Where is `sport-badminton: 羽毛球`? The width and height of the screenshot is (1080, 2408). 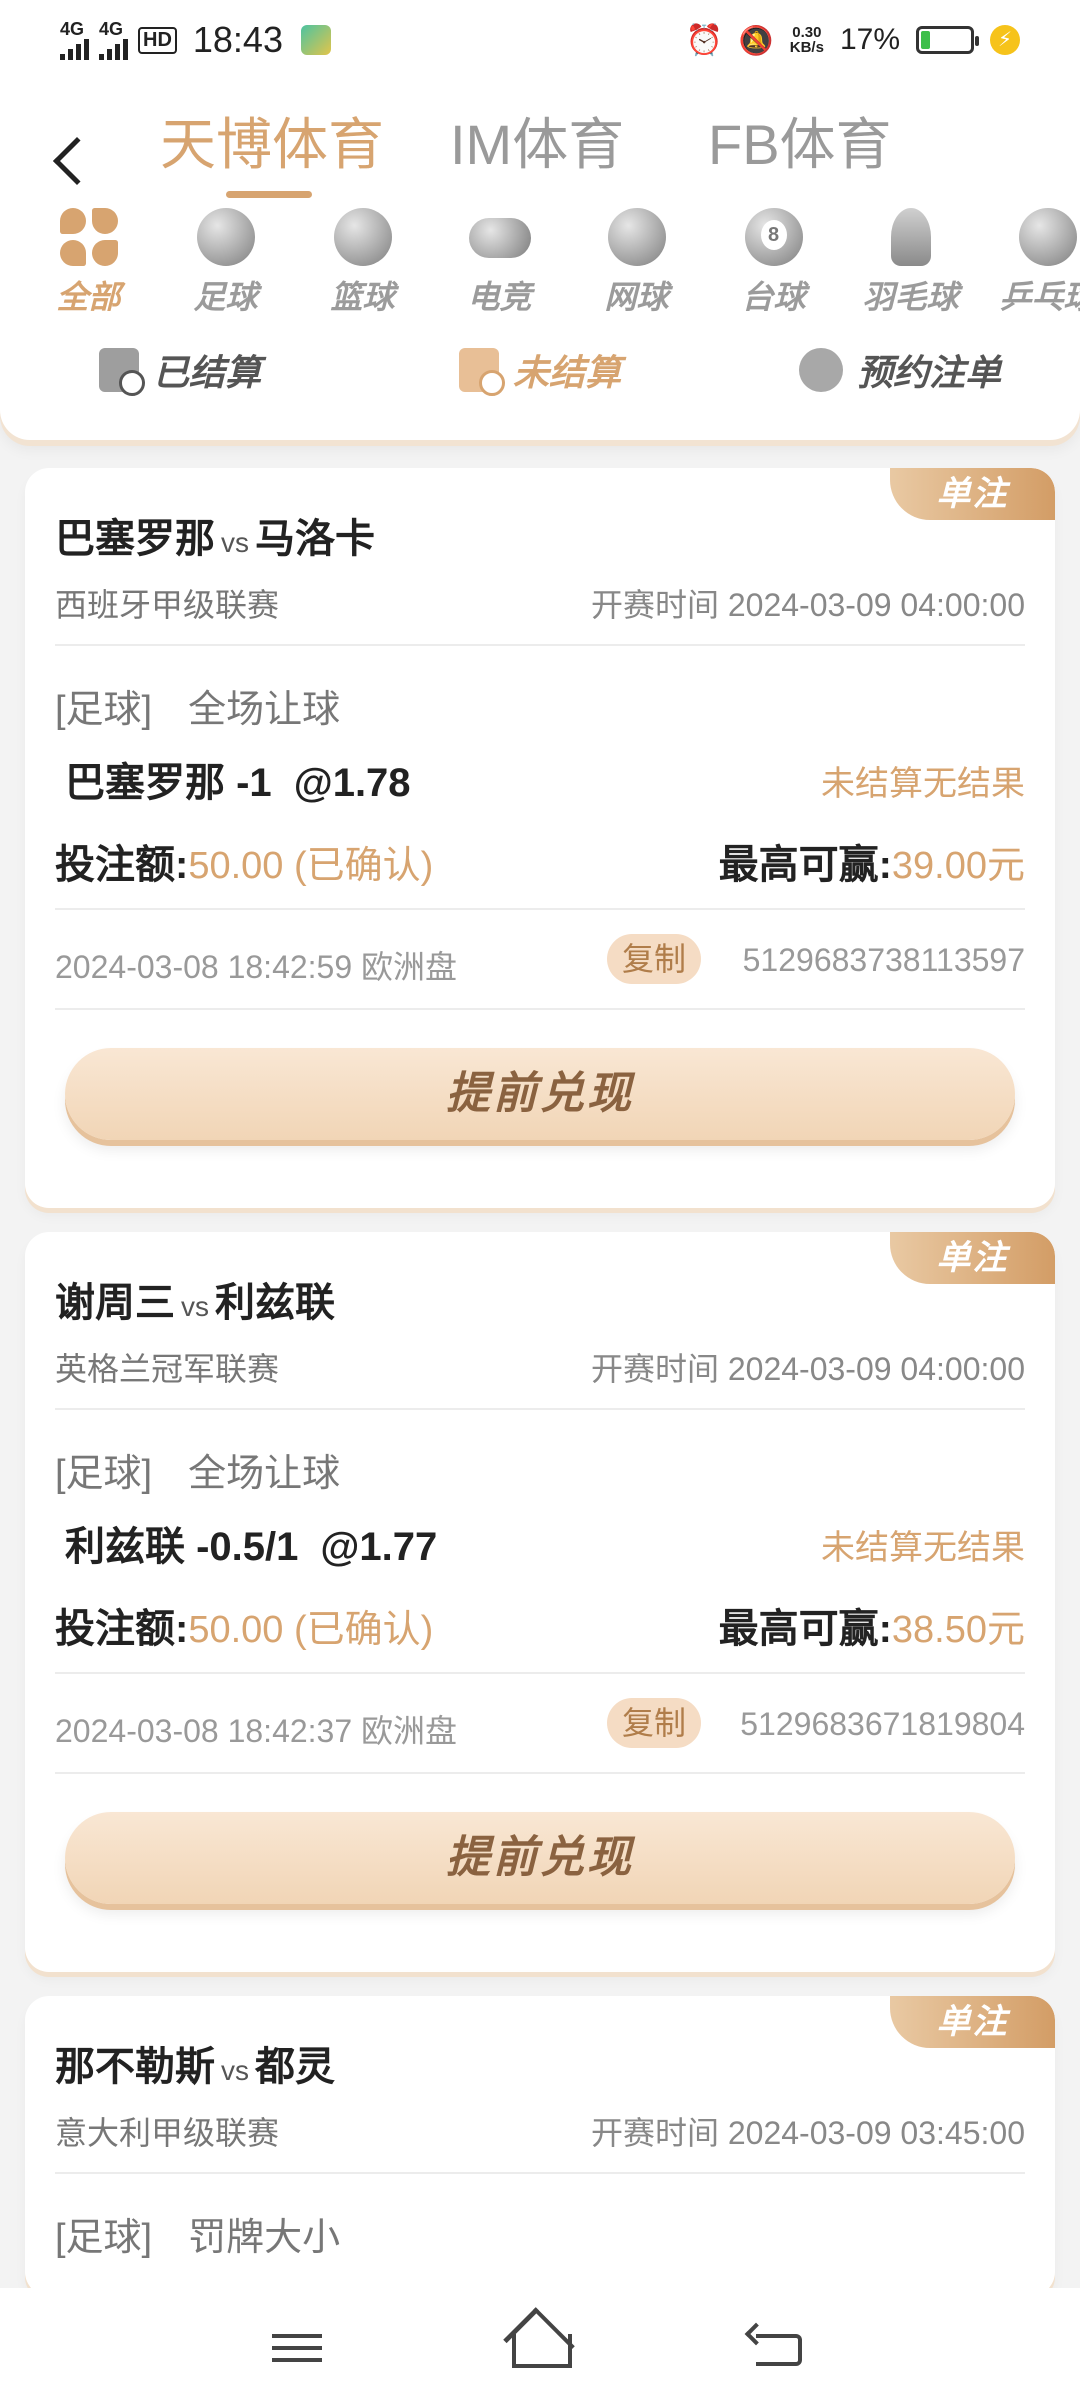
sport-badminton: 羽毛球 is located at coordinates (910, 263).